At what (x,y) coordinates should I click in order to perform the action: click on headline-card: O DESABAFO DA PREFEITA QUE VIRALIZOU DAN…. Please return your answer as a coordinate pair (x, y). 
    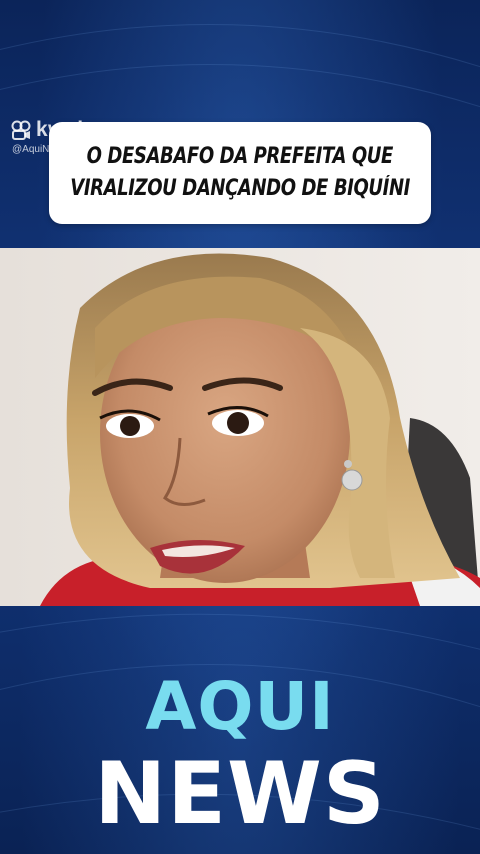
    Looking at the image, I should click on (240, 173).